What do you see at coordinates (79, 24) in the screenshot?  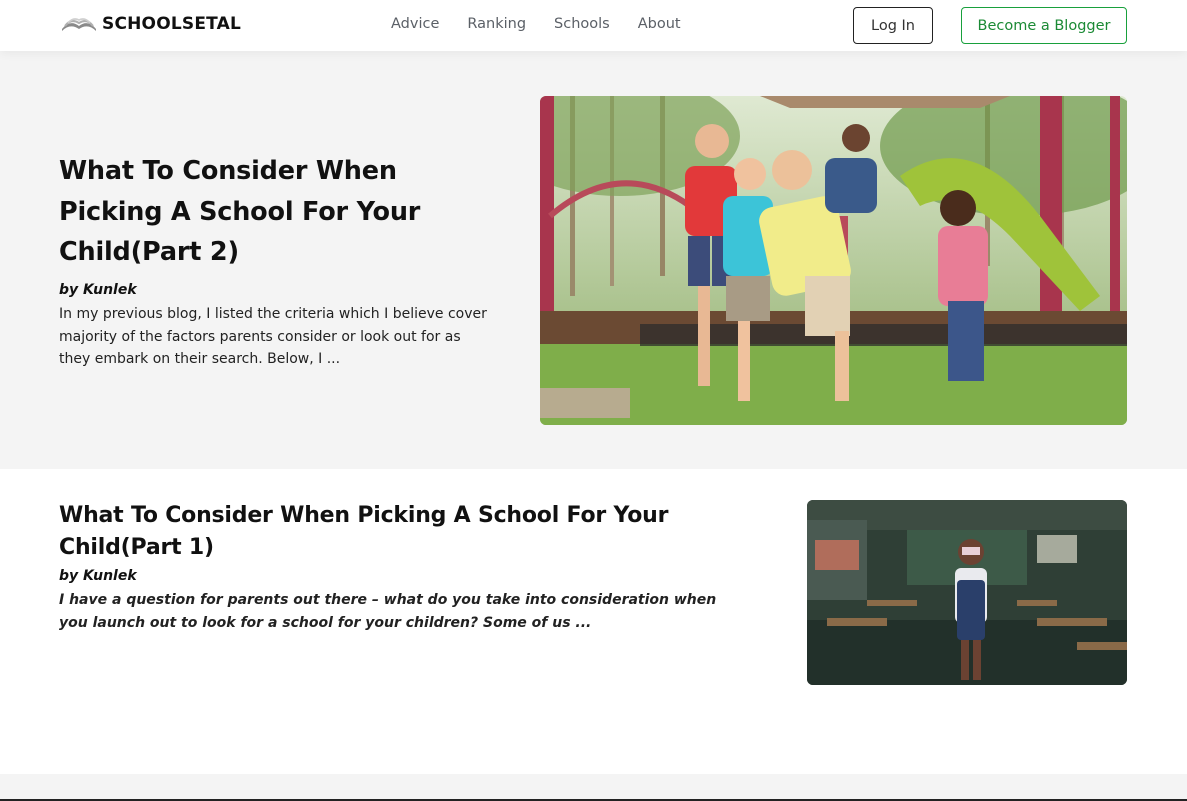 I see `open-book-icon` at bounding box center [79, 24].